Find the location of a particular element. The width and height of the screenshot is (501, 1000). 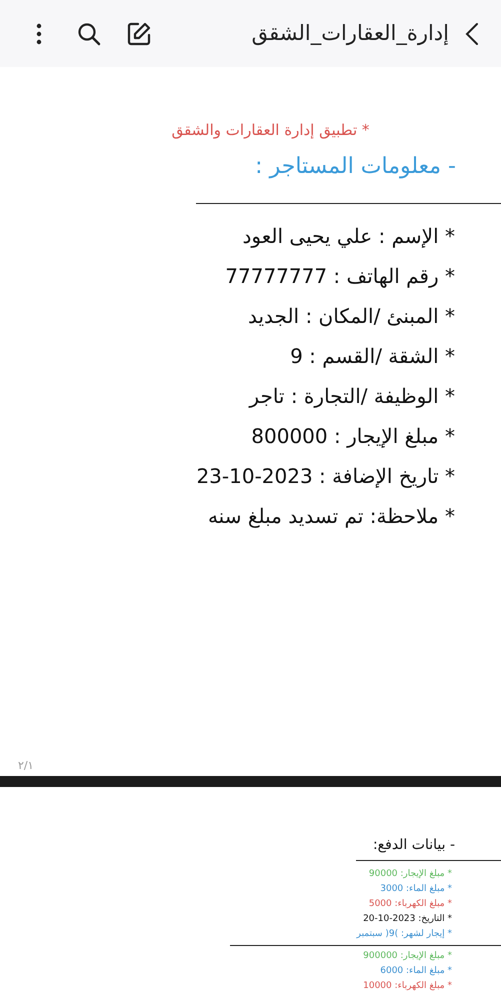

info-line: * الإسم : علي يحيى العود is located at coordinates (348, 236).